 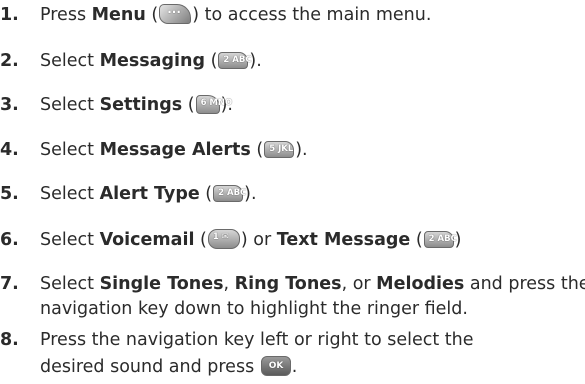 I want to click on step-text-segment: and press the, so click(x=524, y=284).